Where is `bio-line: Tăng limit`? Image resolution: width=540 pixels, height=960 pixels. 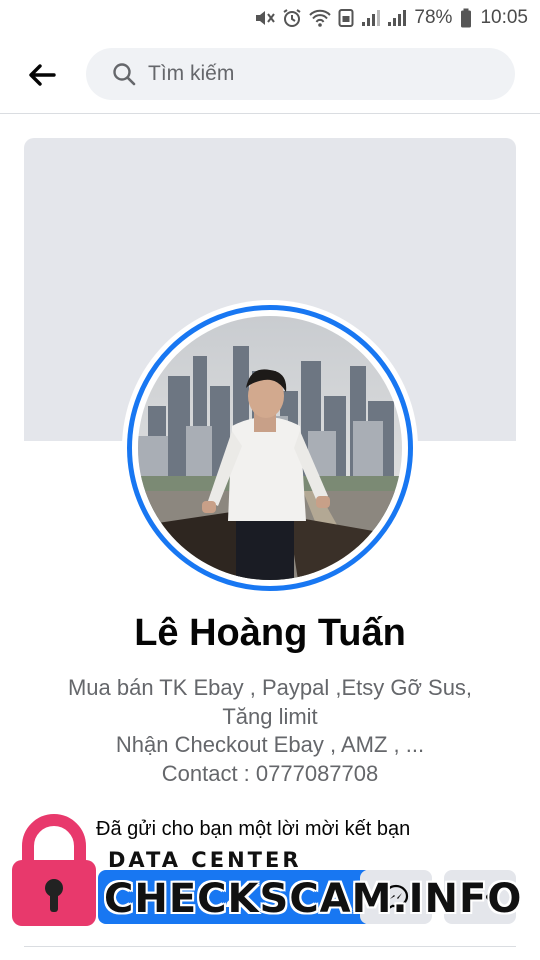 bio-line: Tăng limit is located at coordinates (270, 716).